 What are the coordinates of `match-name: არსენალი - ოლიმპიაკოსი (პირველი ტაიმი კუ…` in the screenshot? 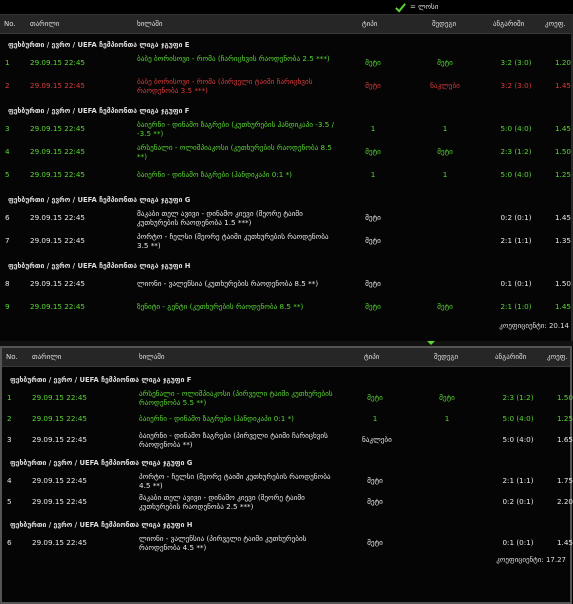 It's located at (236, 398).